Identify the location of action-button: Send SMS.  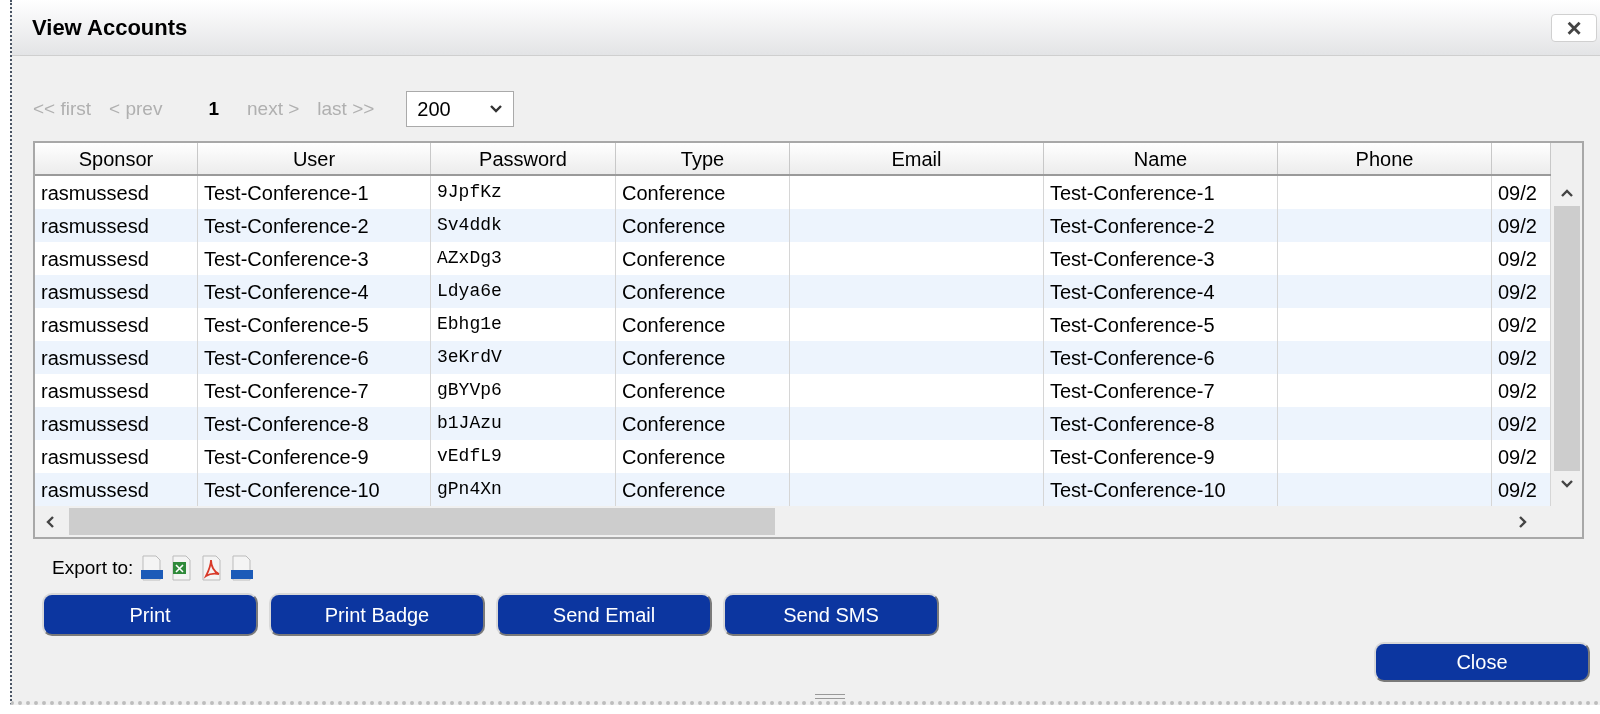
(831, 614).